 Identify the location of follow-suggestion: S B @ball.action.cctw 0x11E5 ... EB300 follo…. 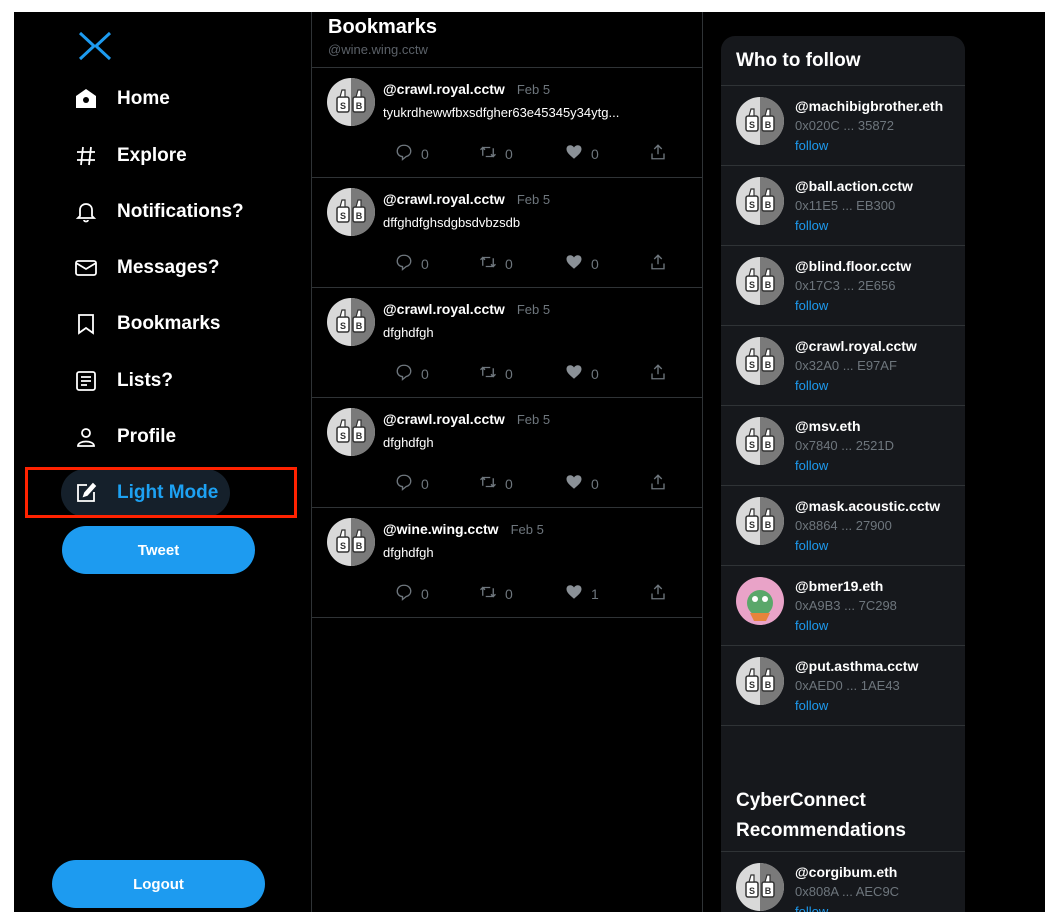
(843, 206).